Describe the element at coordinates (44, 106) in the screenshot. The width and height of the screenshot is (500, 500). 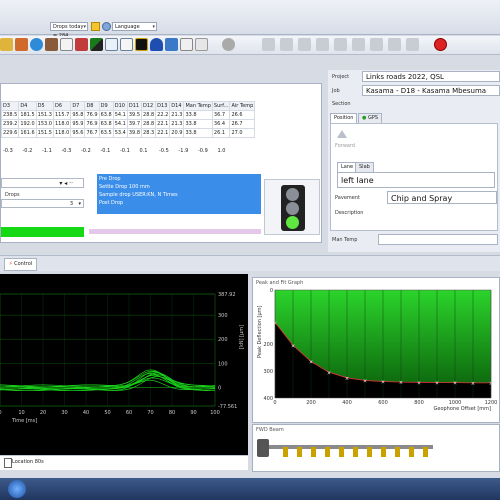
I see `column-header: D5` at that location.